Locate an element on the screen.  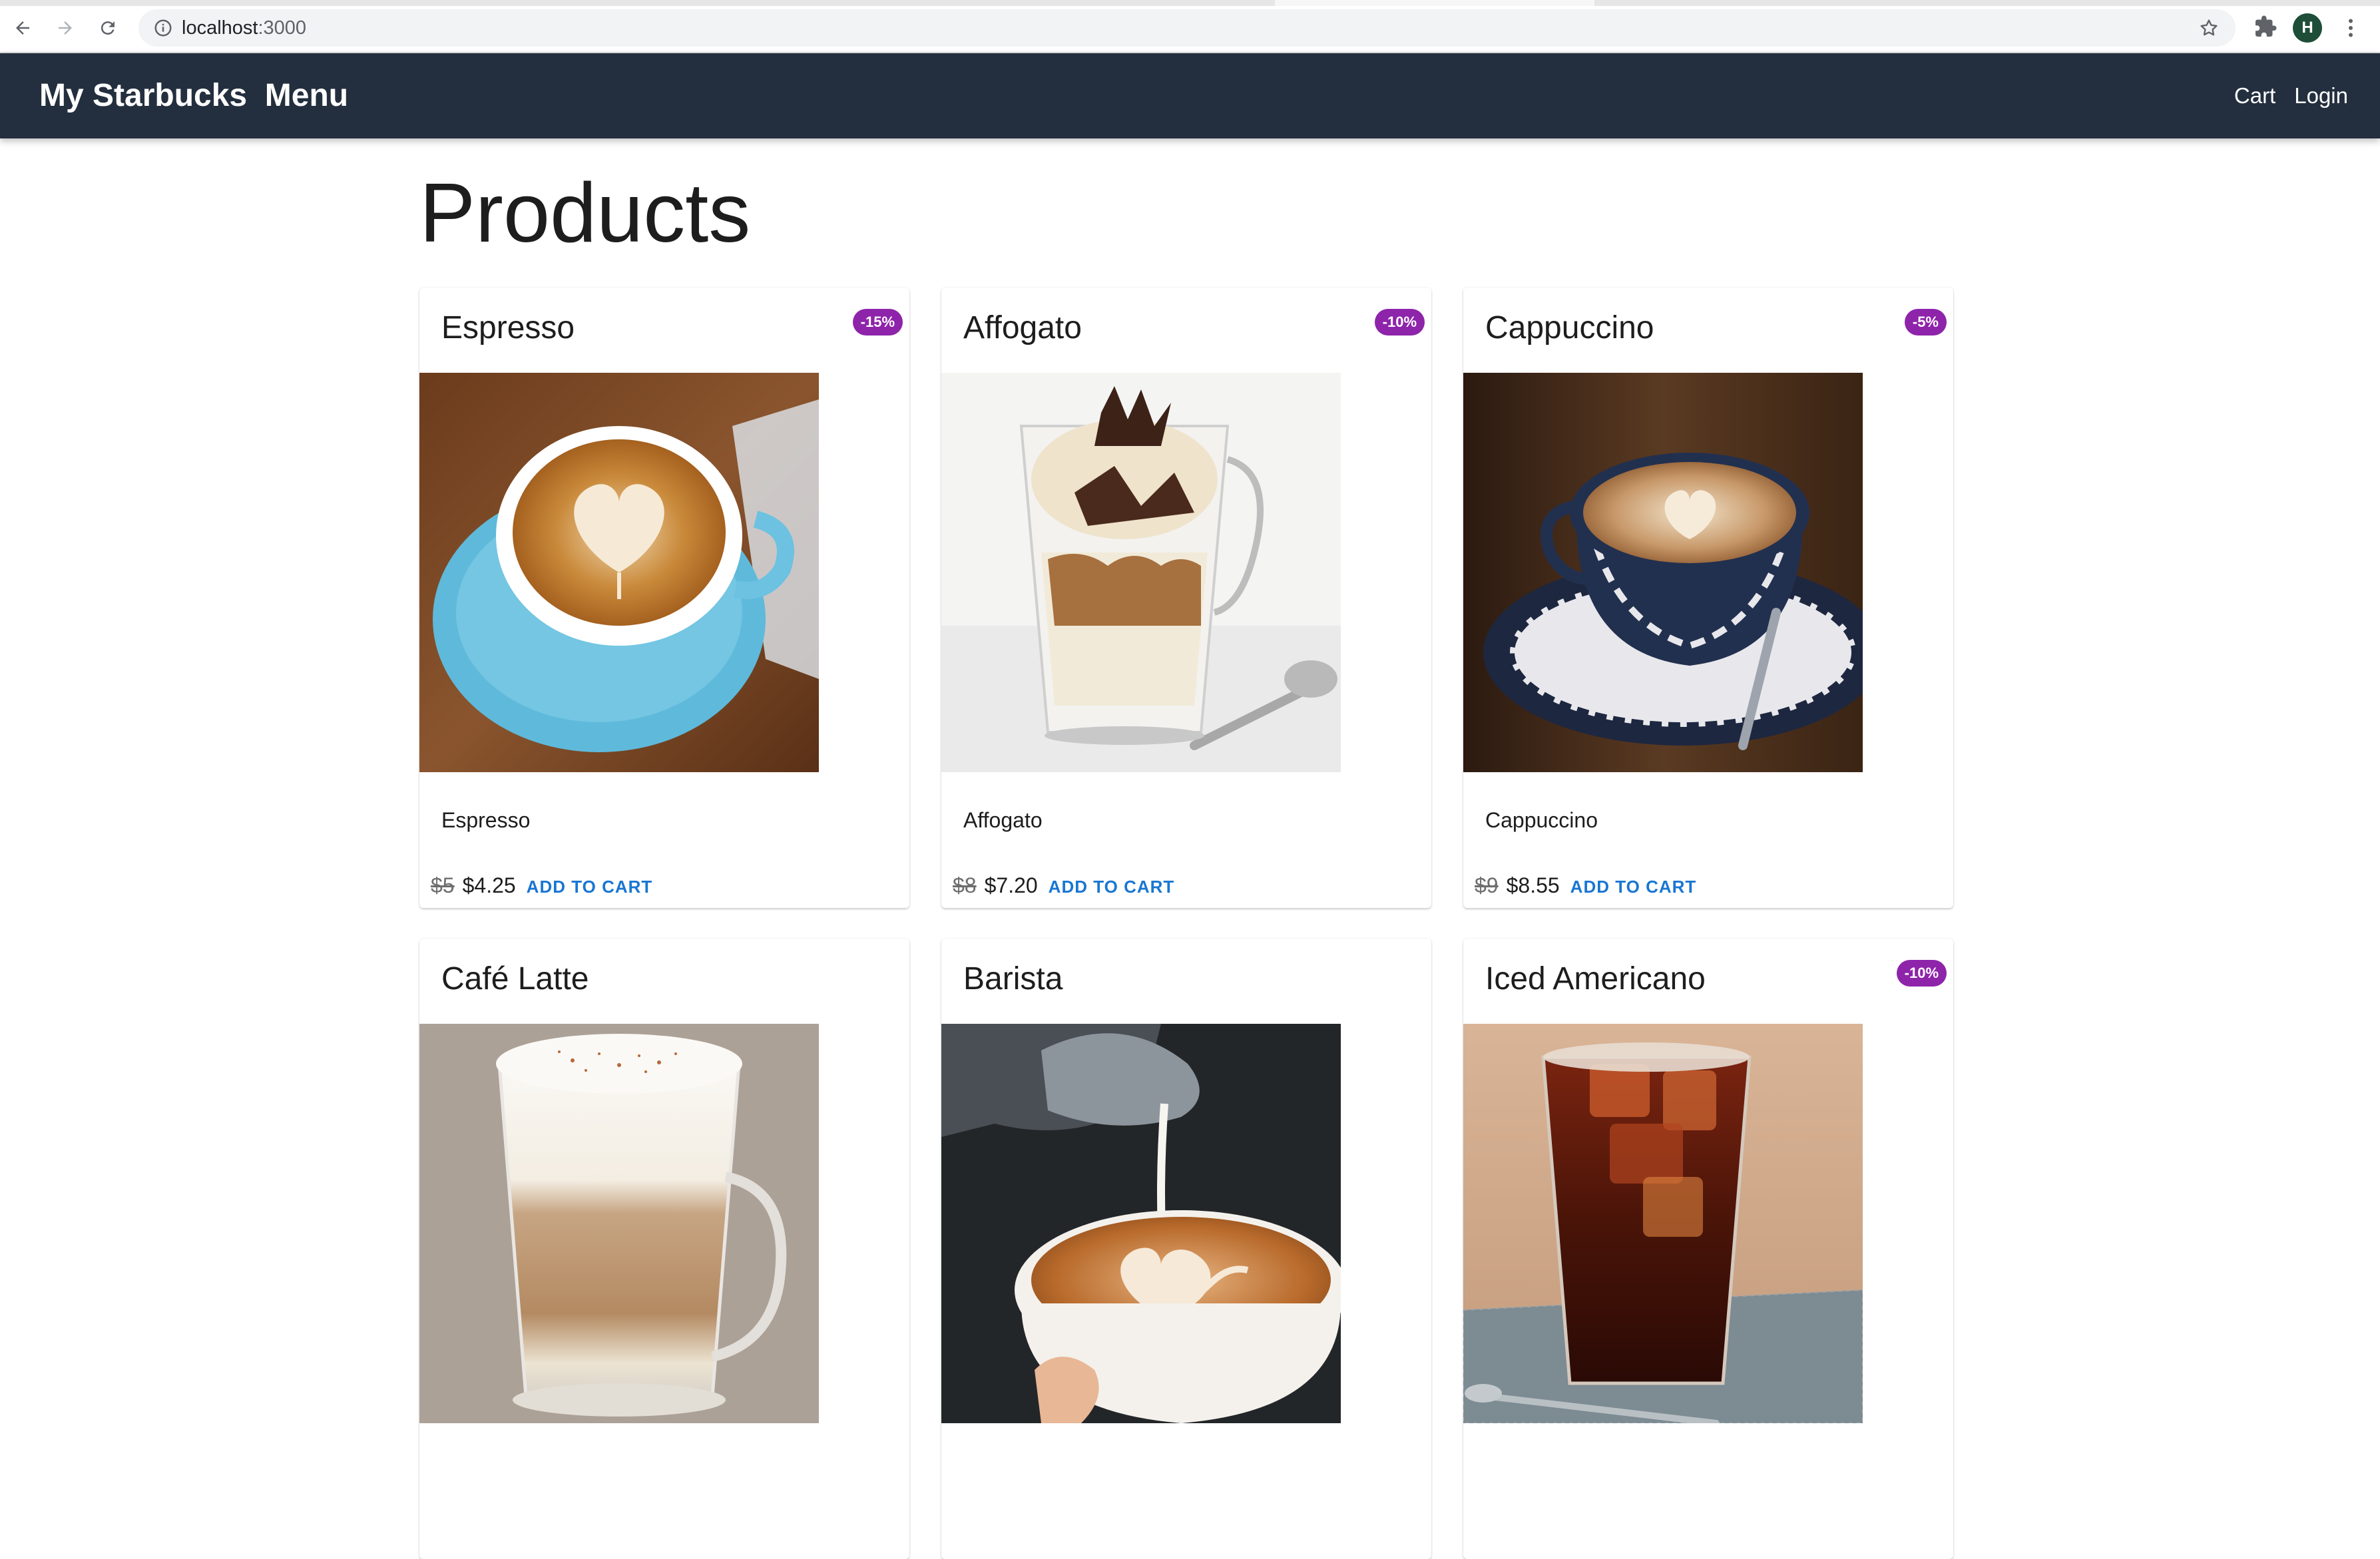
arrow-right-icon is located at coordinates (65, 28).